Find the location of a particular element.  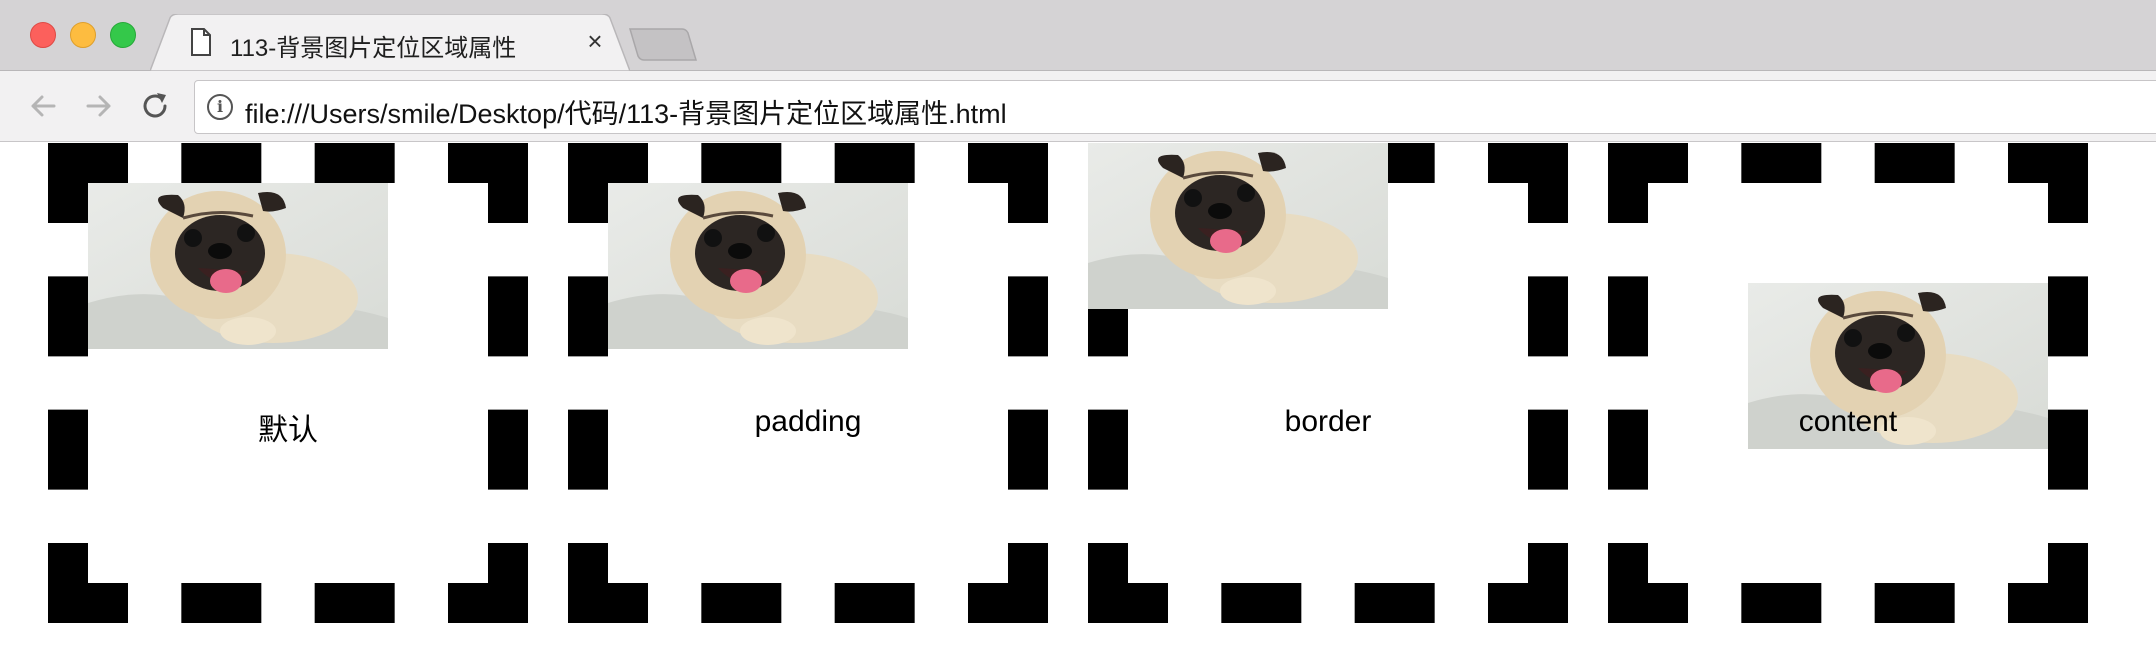

tab-strip: 113-背景图片定位区域属性 × is located at coordinates (1078, 35).